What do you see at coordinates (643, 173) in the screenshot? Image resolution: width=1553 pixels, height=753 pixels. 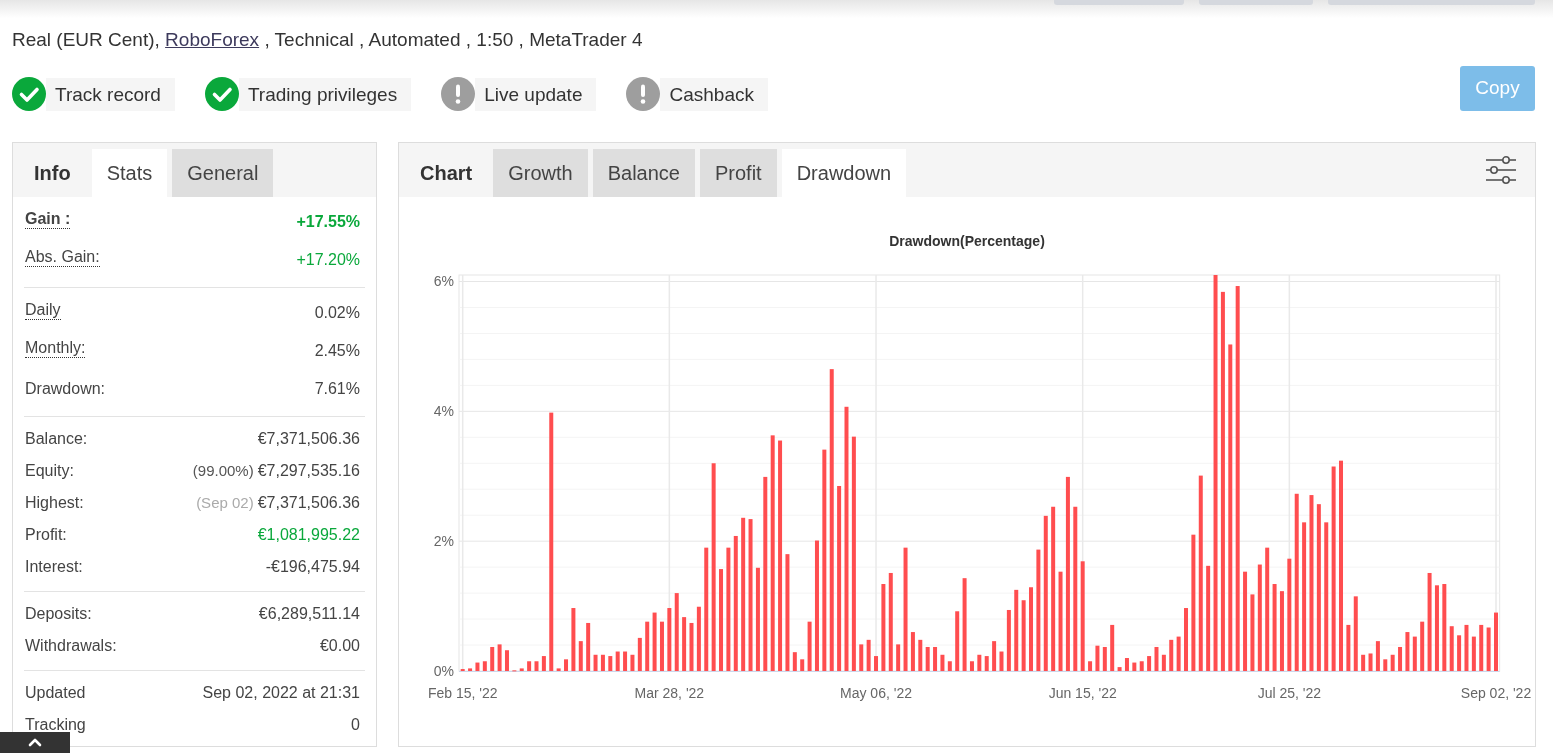 I see `tab: Balance` at bounding box center [643, 173].